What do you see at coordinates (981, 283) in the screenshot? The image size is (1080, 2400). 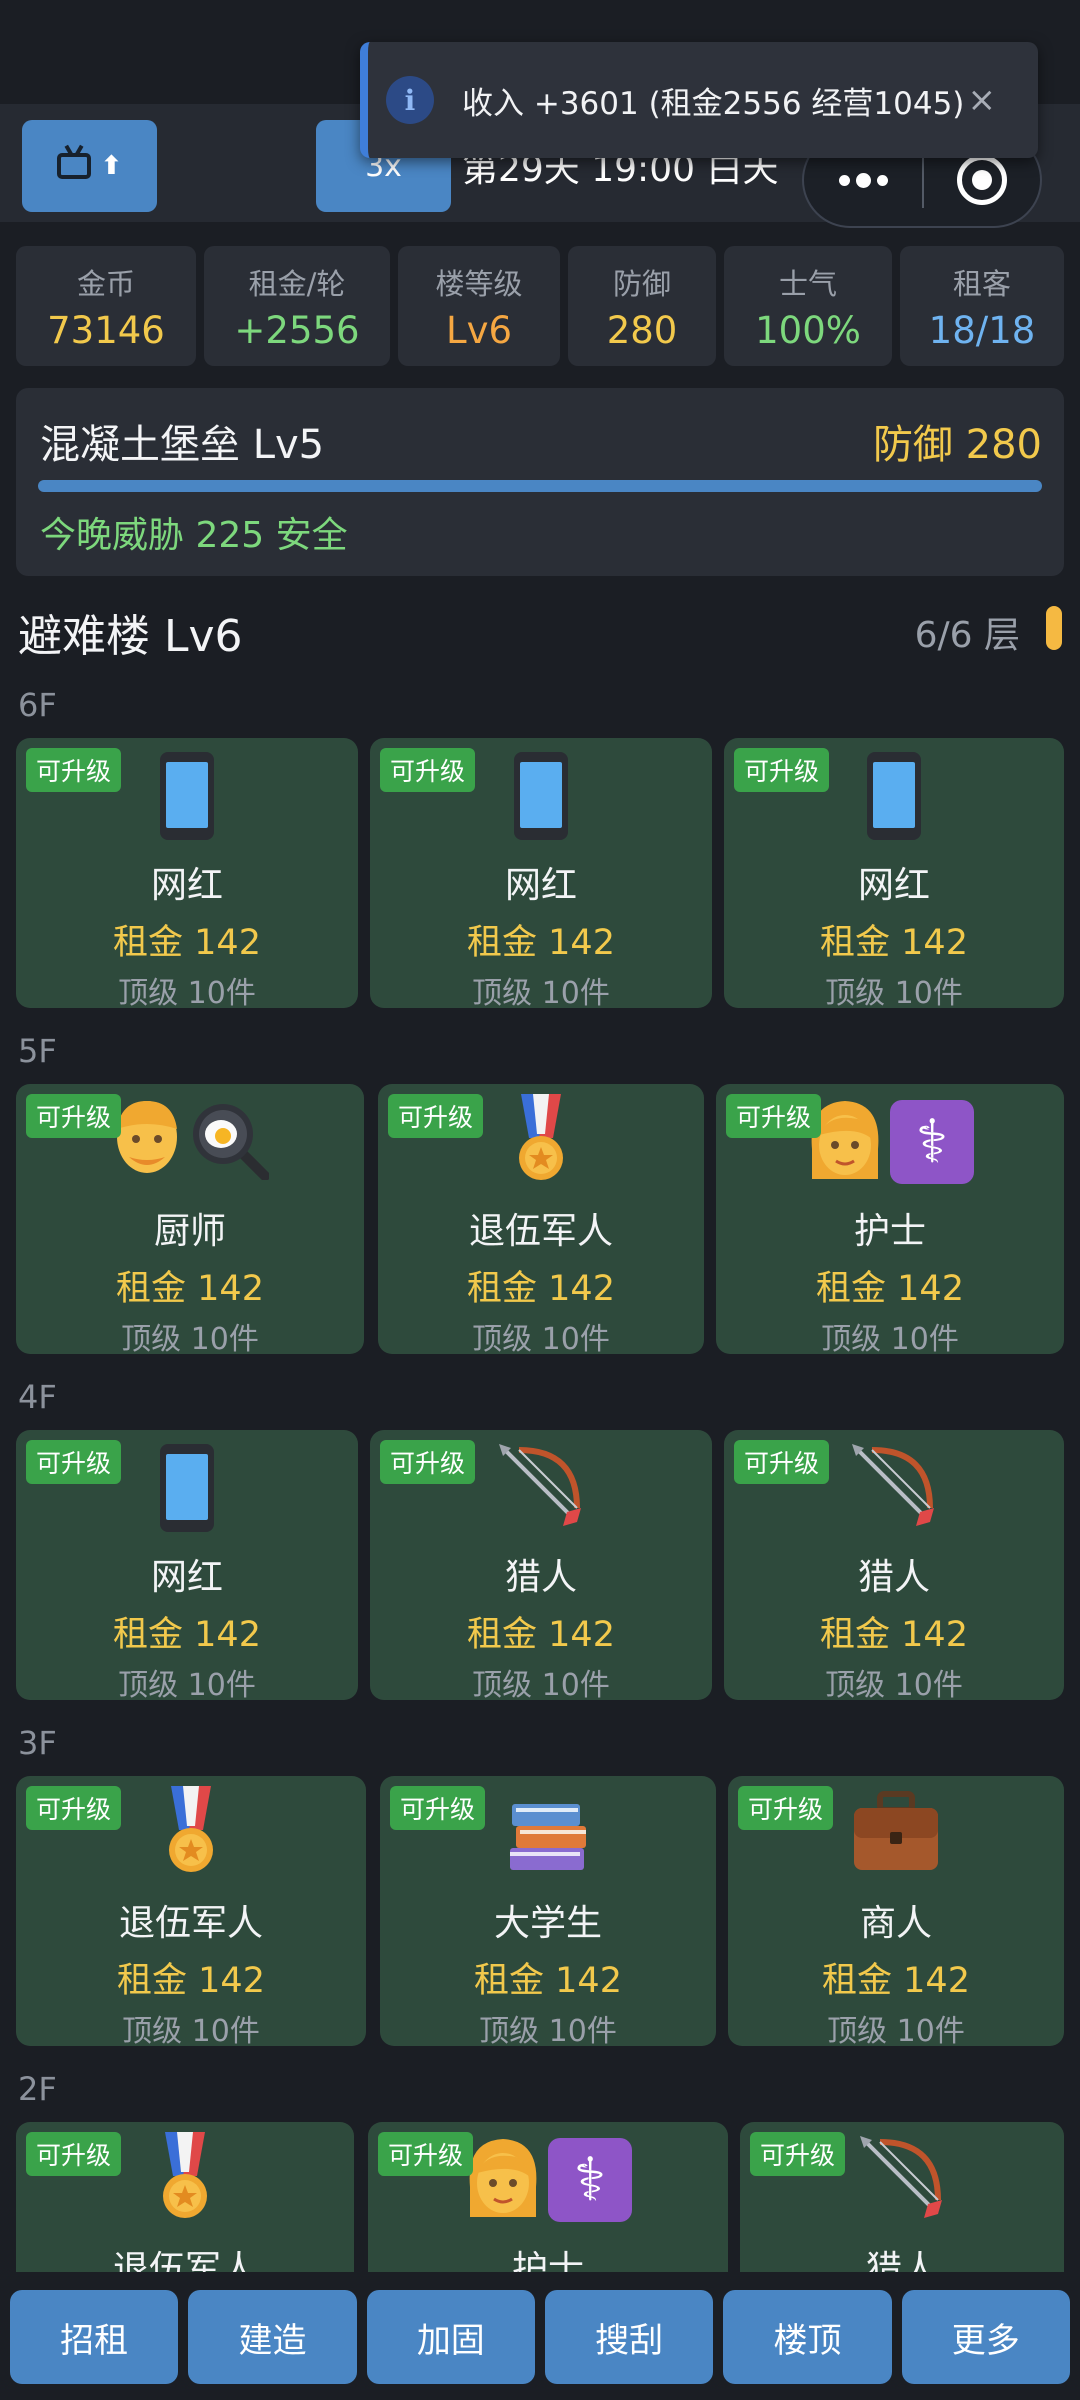 I see `stat-label: 租客` at bounding box center [981, 283].